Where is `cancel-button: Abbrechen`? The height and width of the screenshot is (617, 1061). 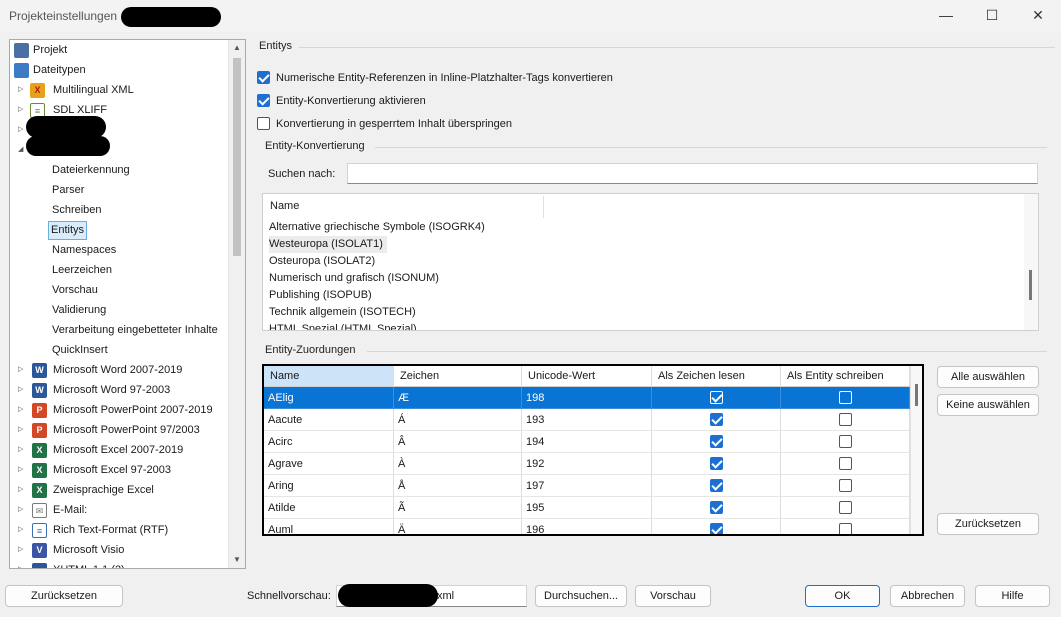
cancel-button: Abbrechen is located at coordinates (927, 596).